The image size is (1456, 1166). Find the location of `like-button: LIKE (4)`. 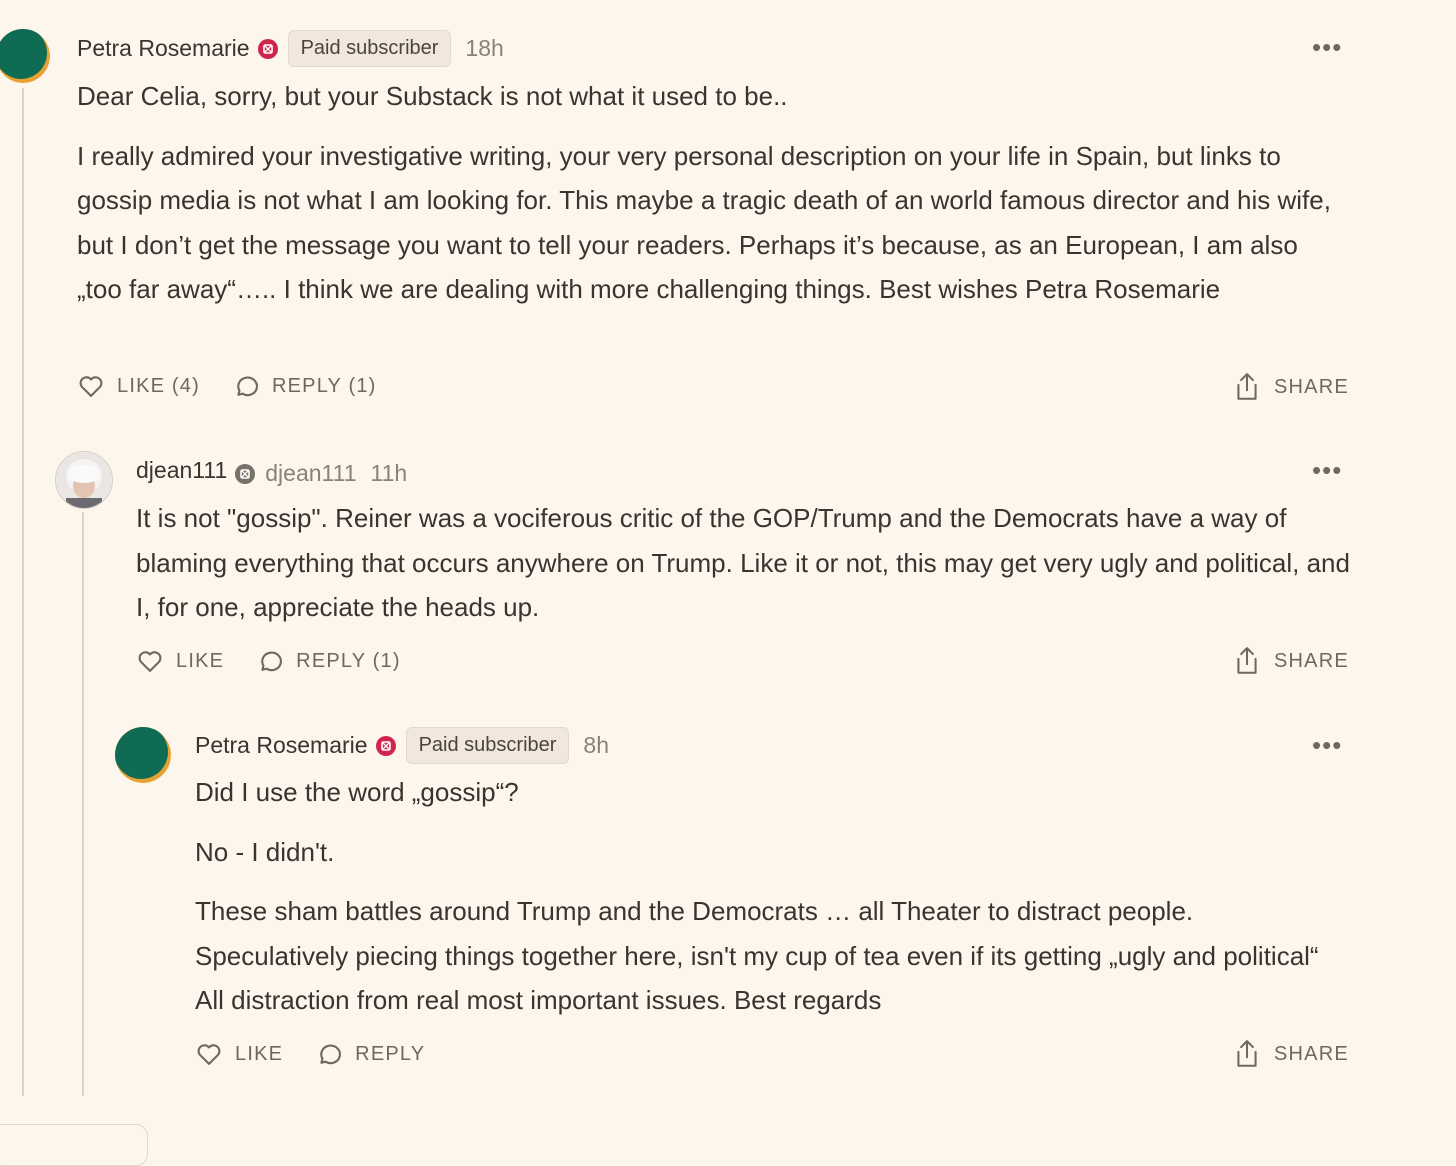

like-button: LIKE (4) is located at coordinates (138, 386).